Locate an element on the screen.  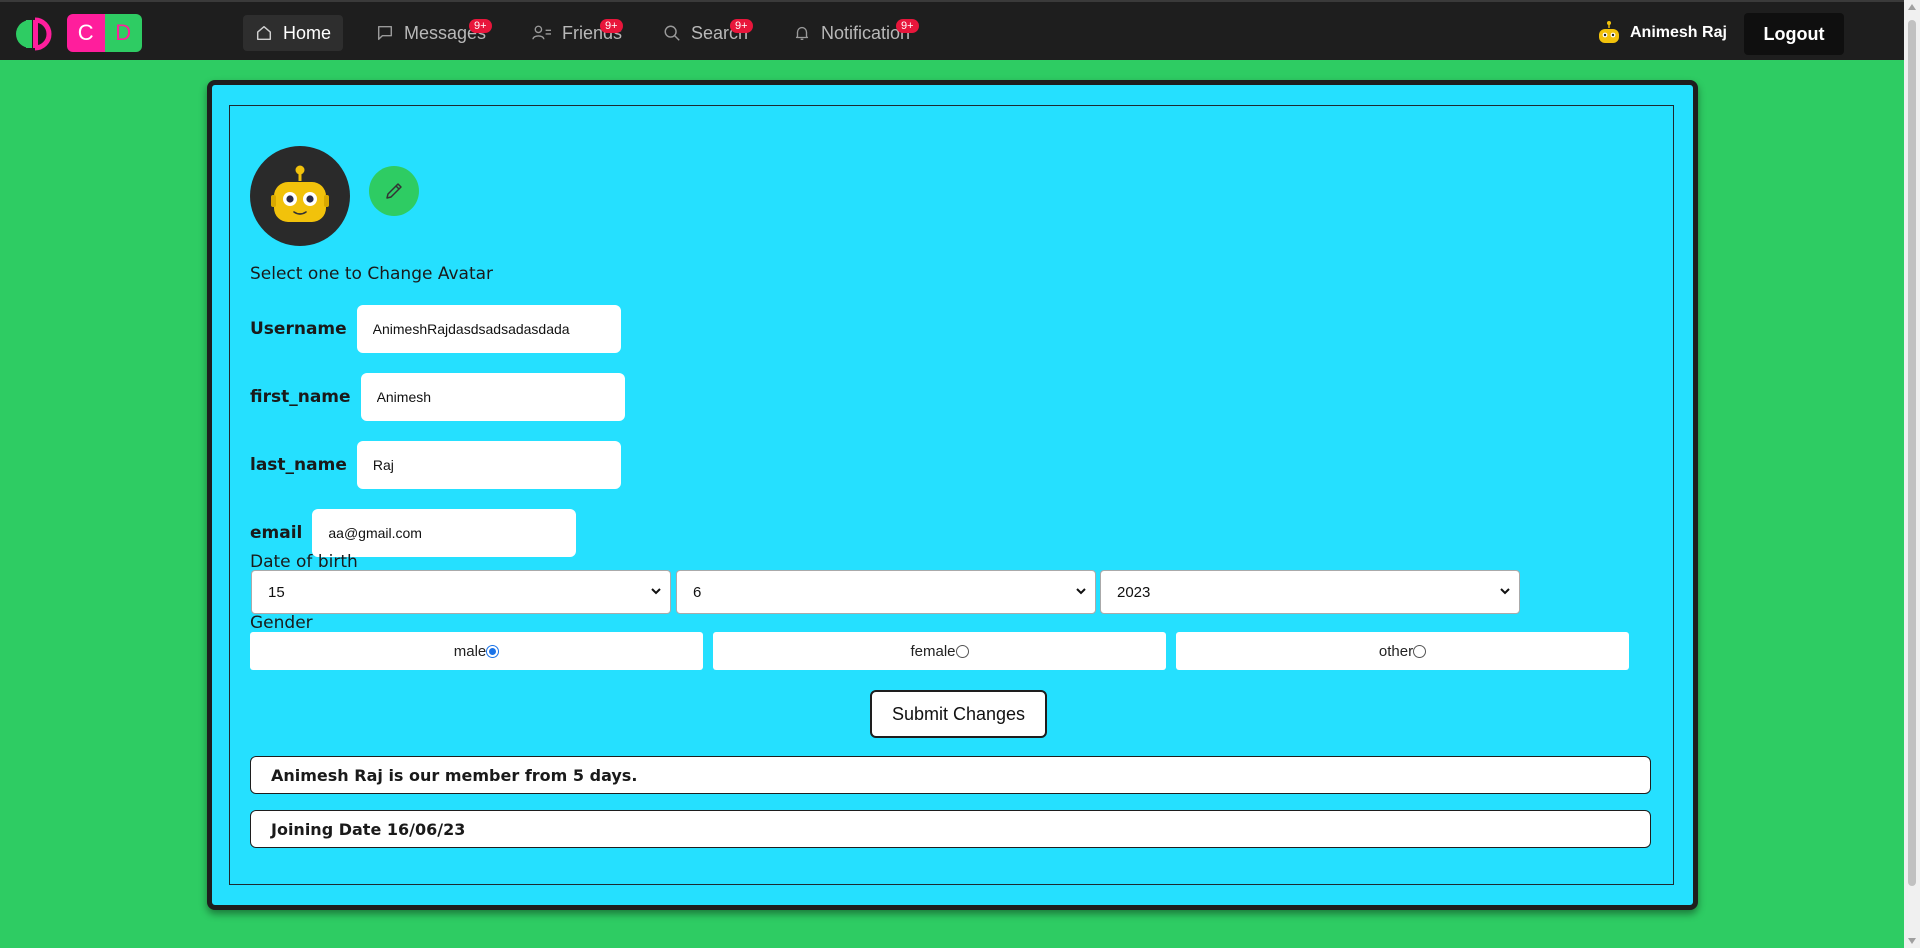
submit-changes-button: Submit Changes is located at coordinates (958, 714).